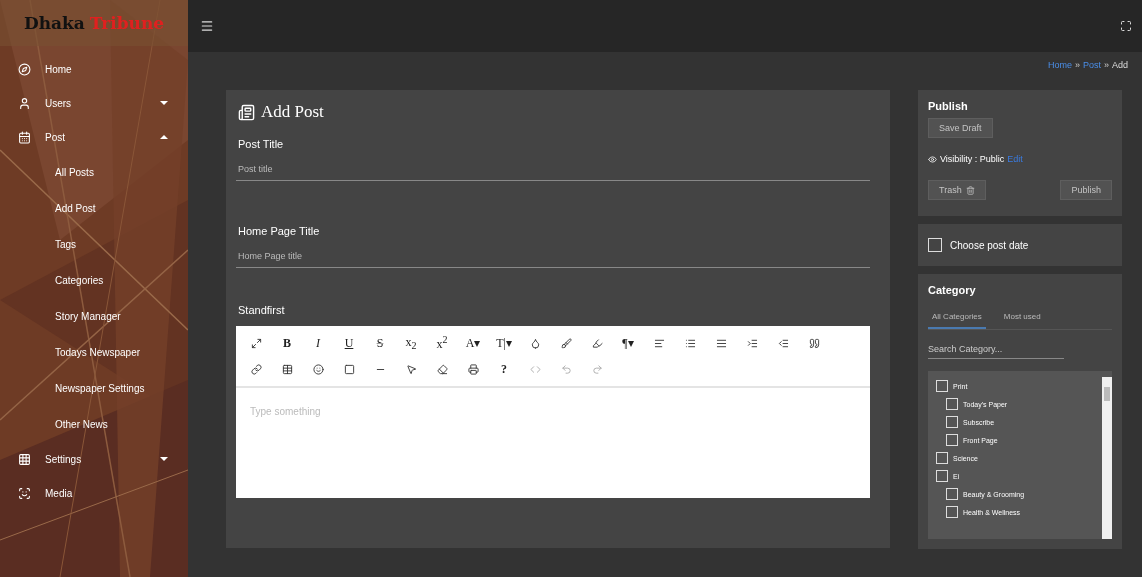 The image size is (1142, 577). I want to click on square-icon, so click(349, 369).